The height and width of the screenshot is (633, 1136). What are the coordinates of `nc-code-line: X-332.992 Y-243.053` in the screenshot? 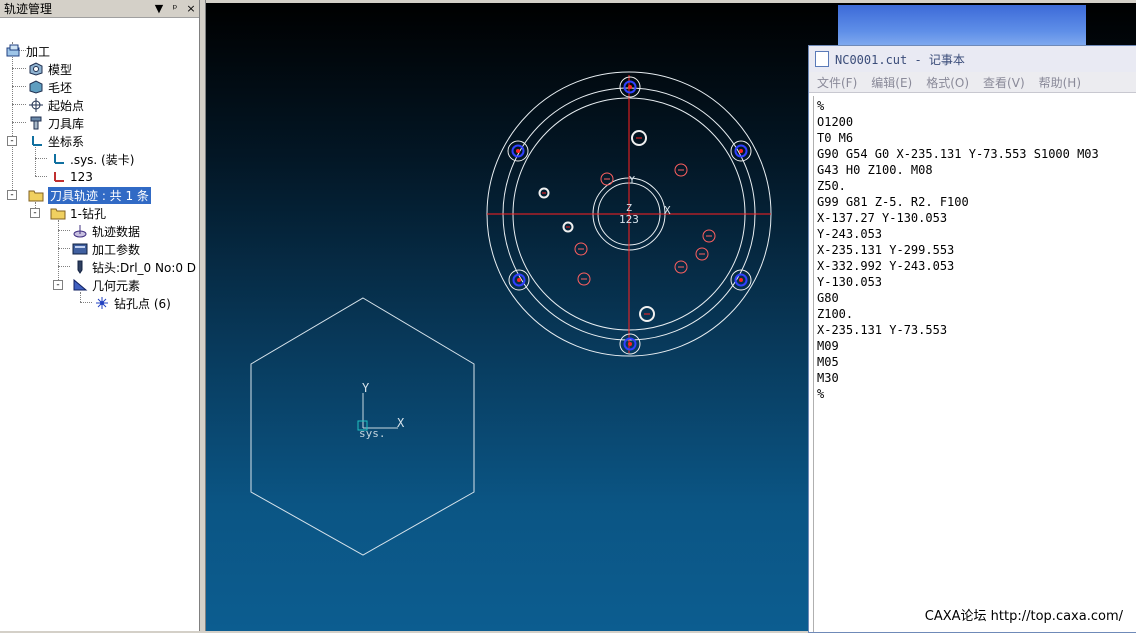 It's located at (886, 266).